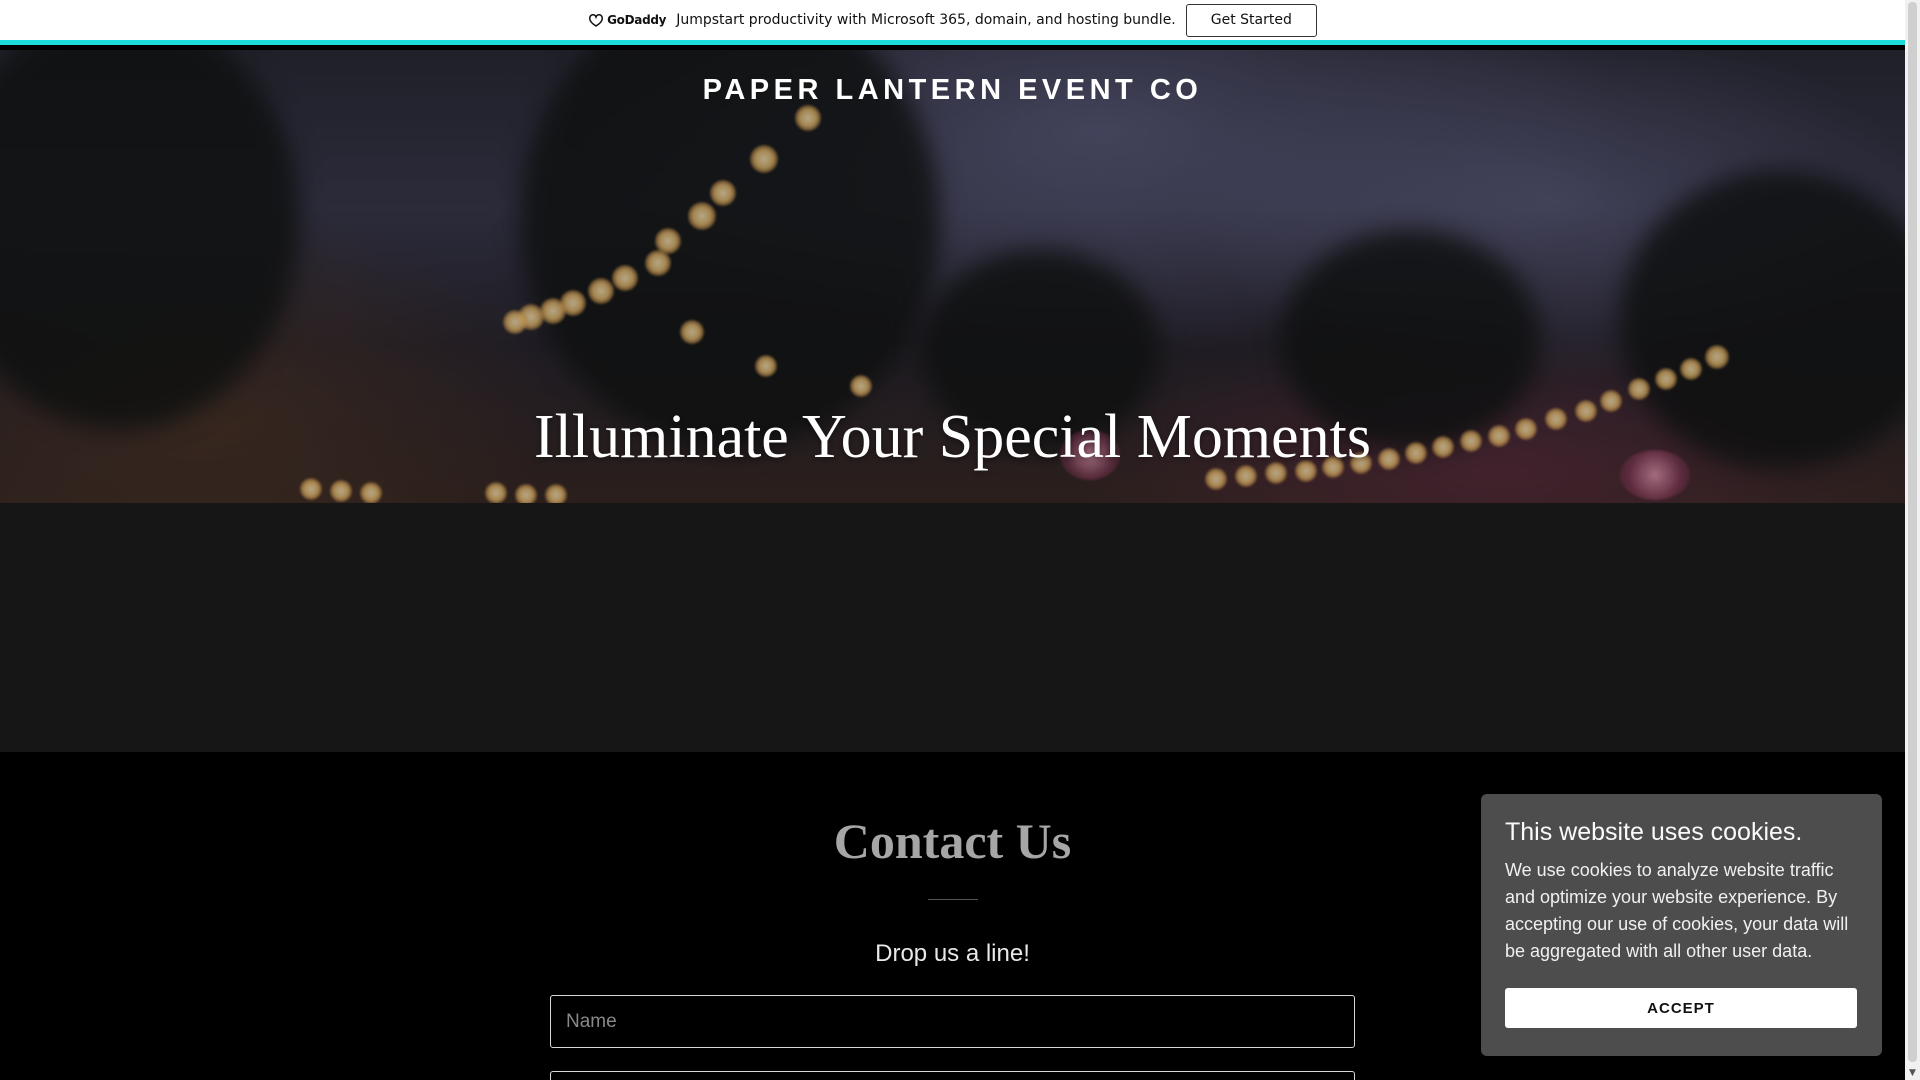 Image resolution: width=1920 pixels, height=1080 pixels. What do you see at coordinates (1912, 1072) in the screenshot?
I see `scroll-down-icon: ▼` at bounding box center [1912, 1072].